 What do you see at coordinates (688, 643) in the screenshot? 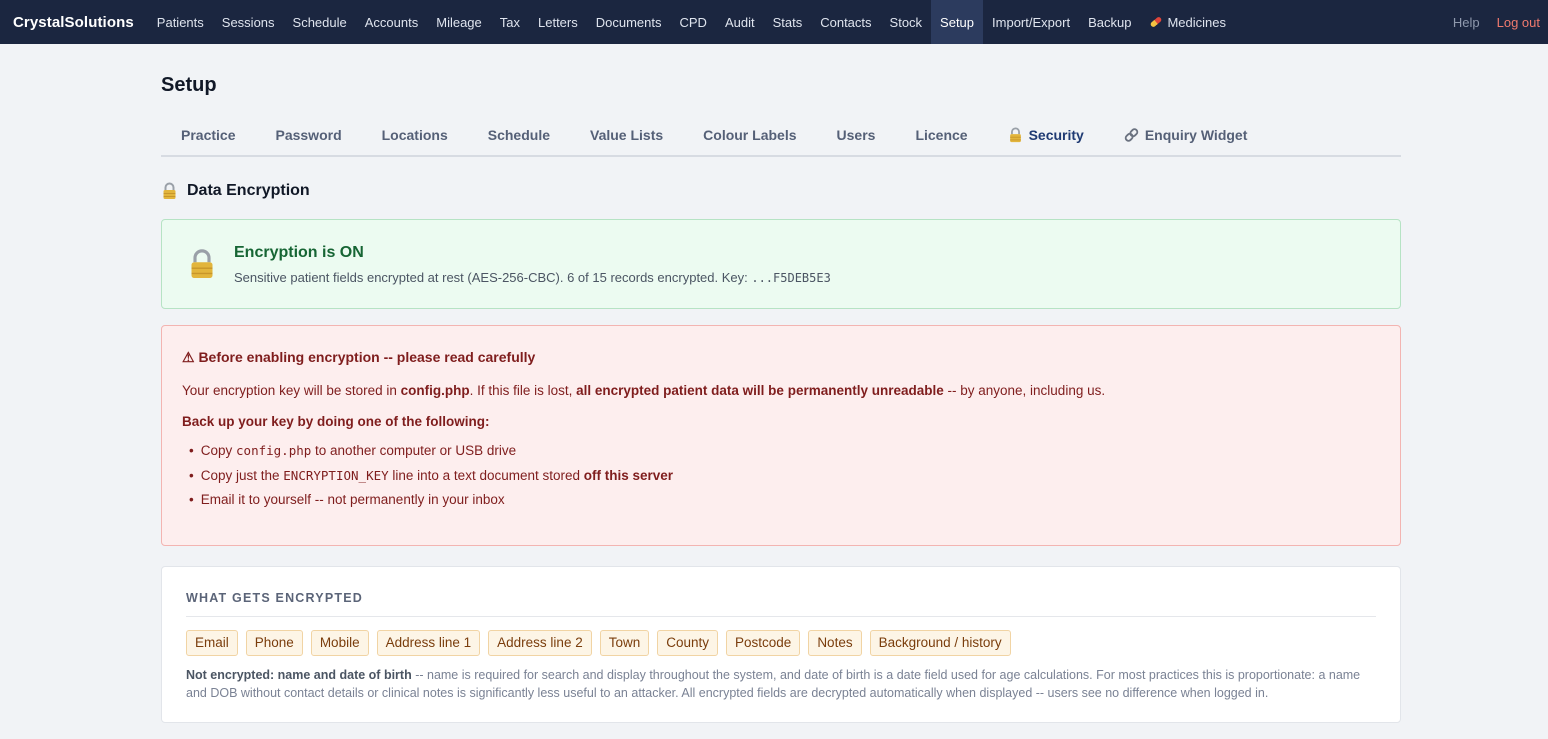
I see `field-tag: County` at bounding box center [688, 643].